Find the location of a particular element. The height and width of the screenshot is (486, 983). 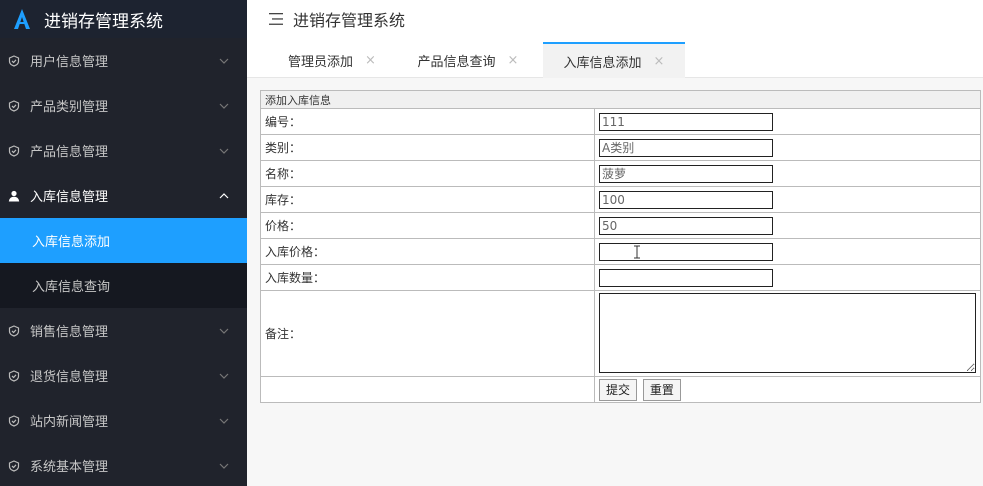

empty-cell is located at coordinates (427, 389).